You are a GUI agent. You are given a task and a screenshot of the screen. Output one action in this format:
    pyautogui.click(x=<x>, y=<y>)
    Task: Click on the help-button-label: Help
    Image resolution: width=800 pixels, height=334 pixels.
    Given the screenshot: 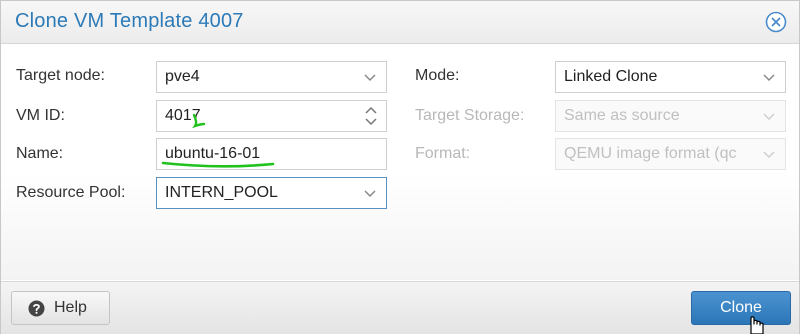 What is the action you would take?
    pyautogui.click(x=70, y=307)
    